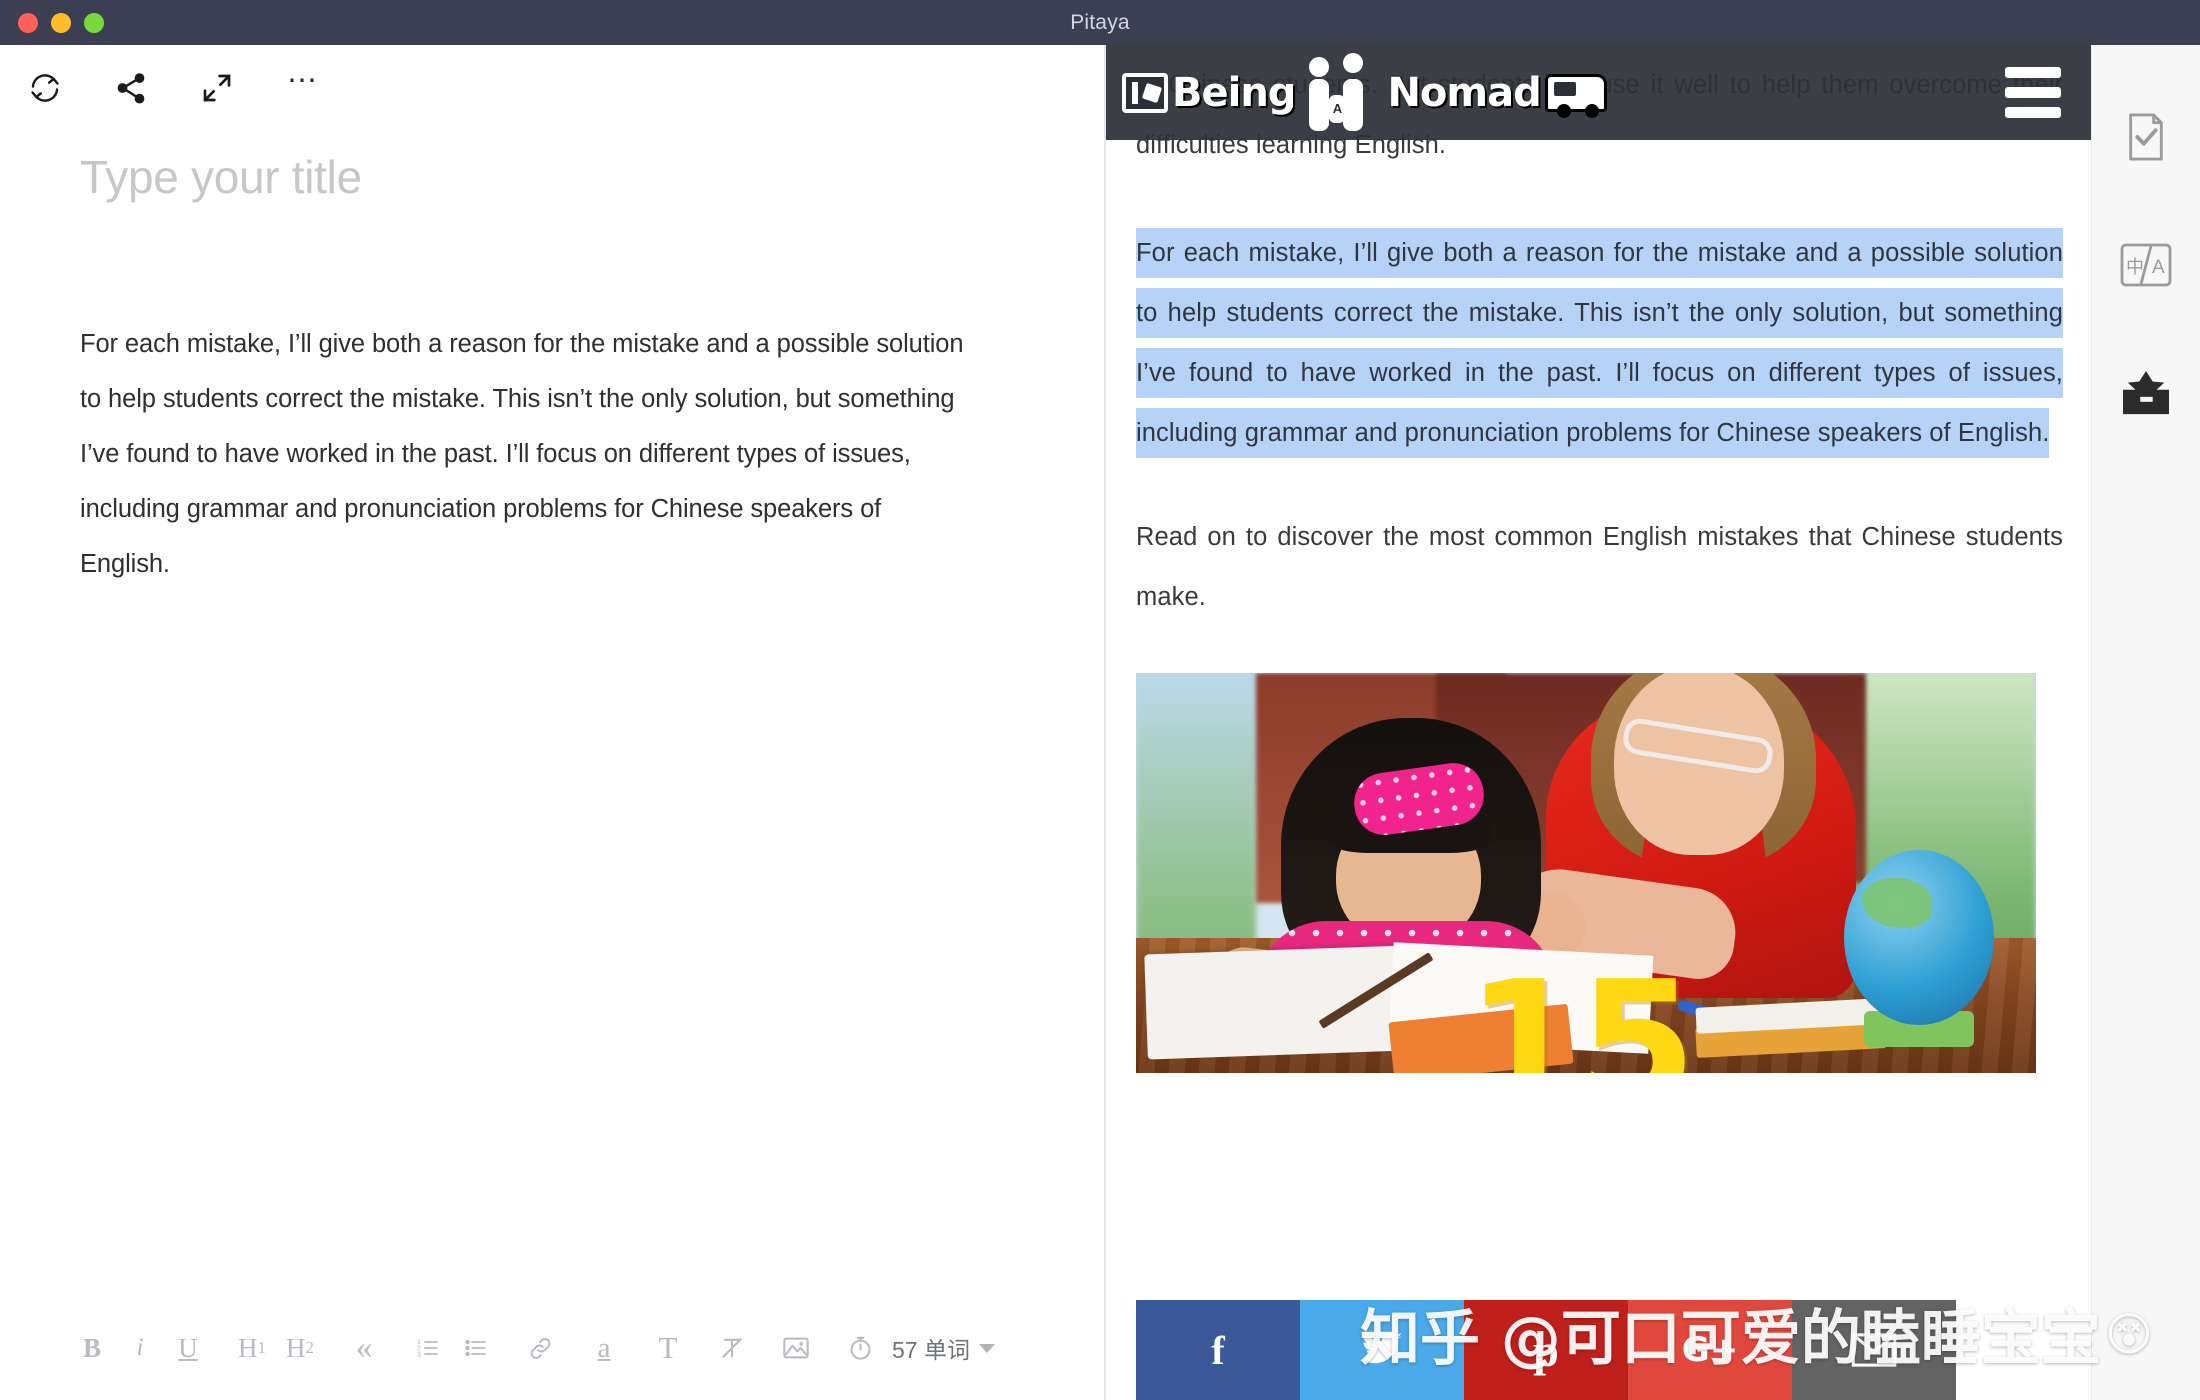 The height and width of the screenshot is (1400, 2200). I want to click on site-logo: Being A Nomad, so click(1364, 92).